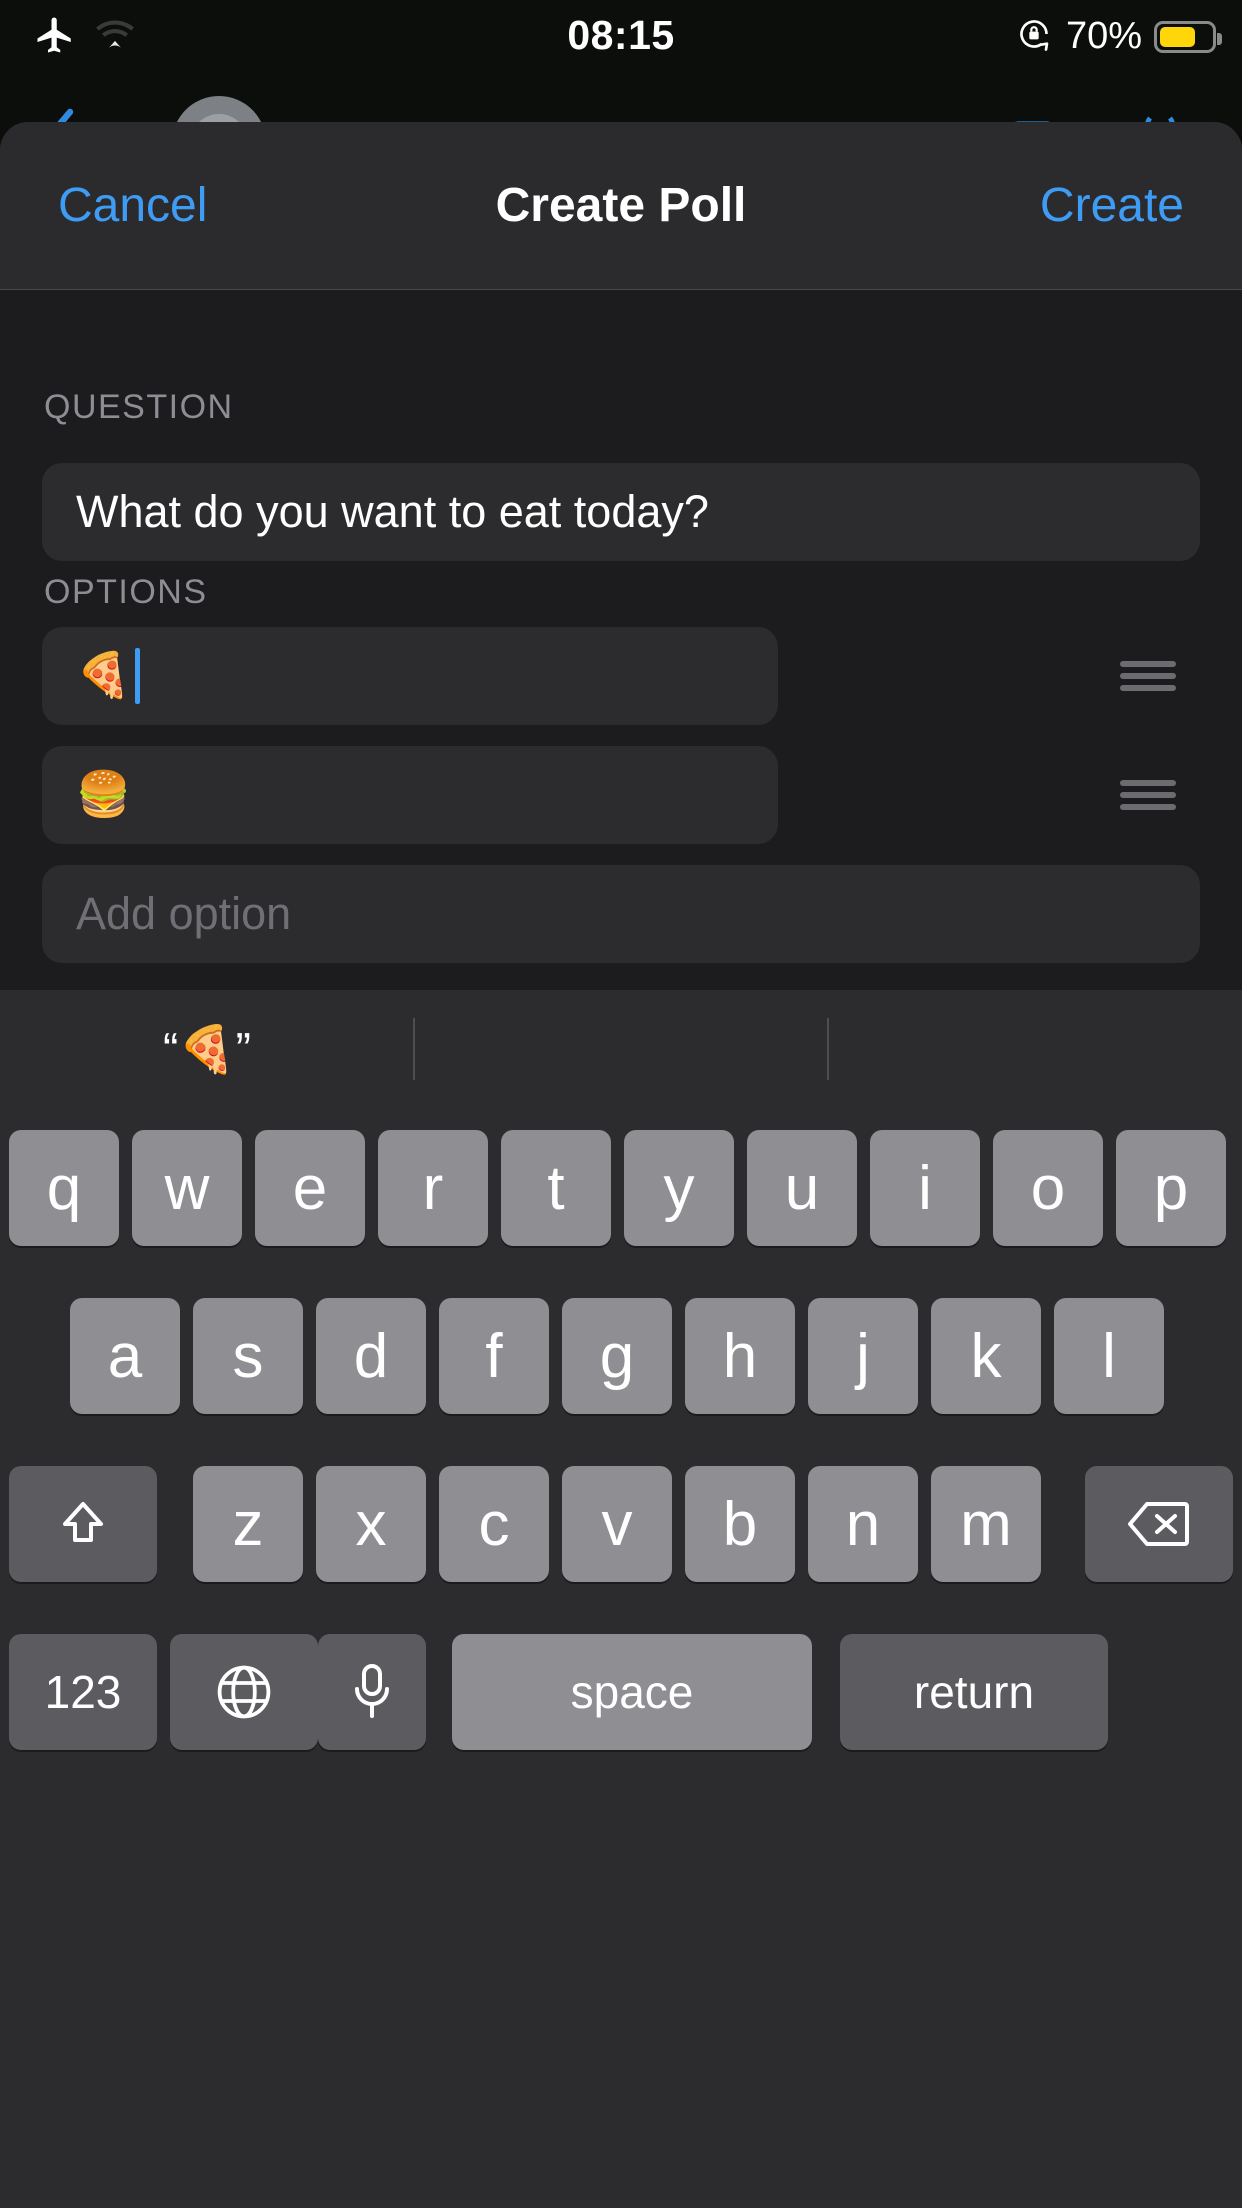 The height and width of the screenshot is (2208, 1242). I want to click on keyboard-row-3: zxcvbnm, so click(621, 1528).